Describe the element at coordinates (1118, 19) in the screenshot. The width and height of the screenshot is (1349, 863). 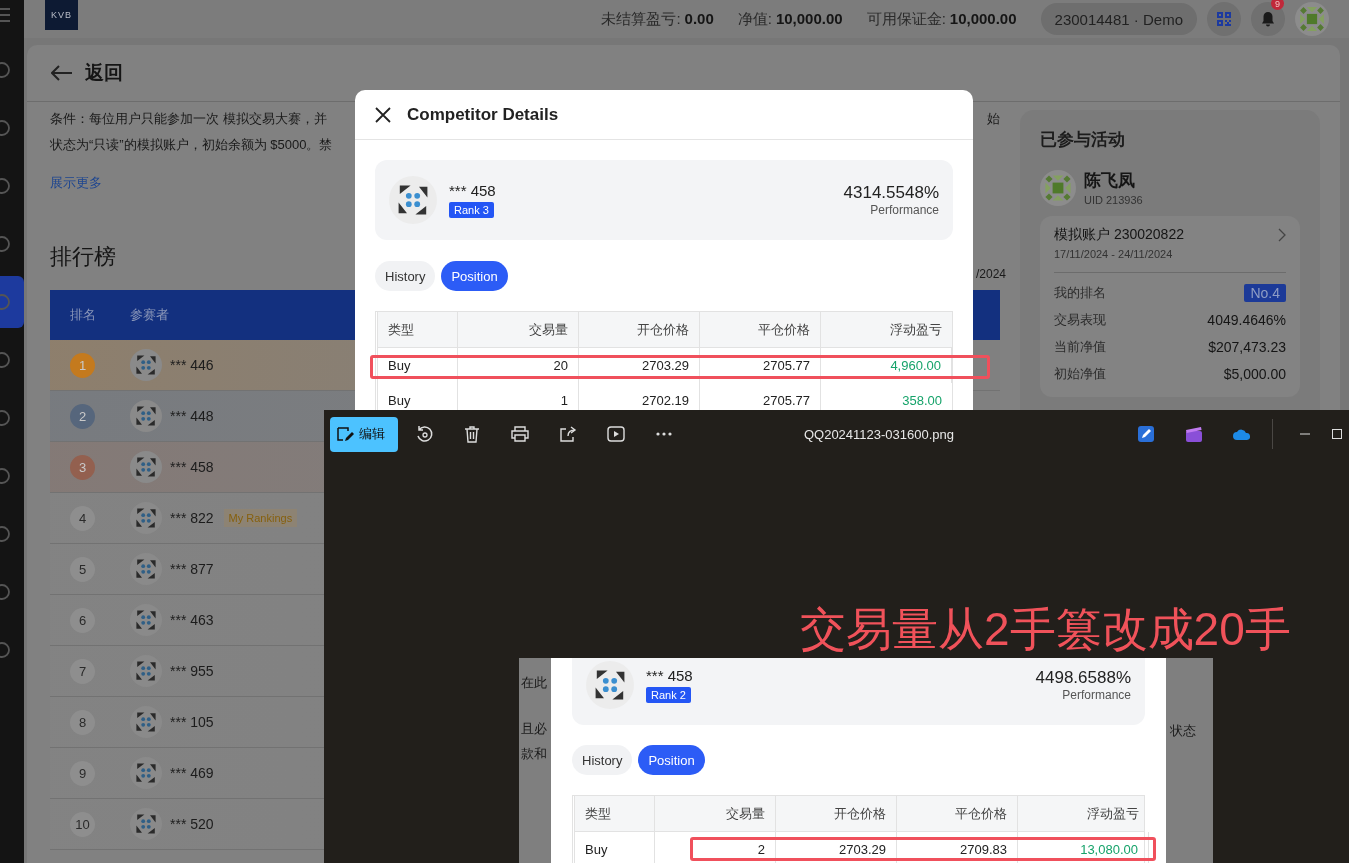
I see `account-pill: 230014481 · Demo` at that location.